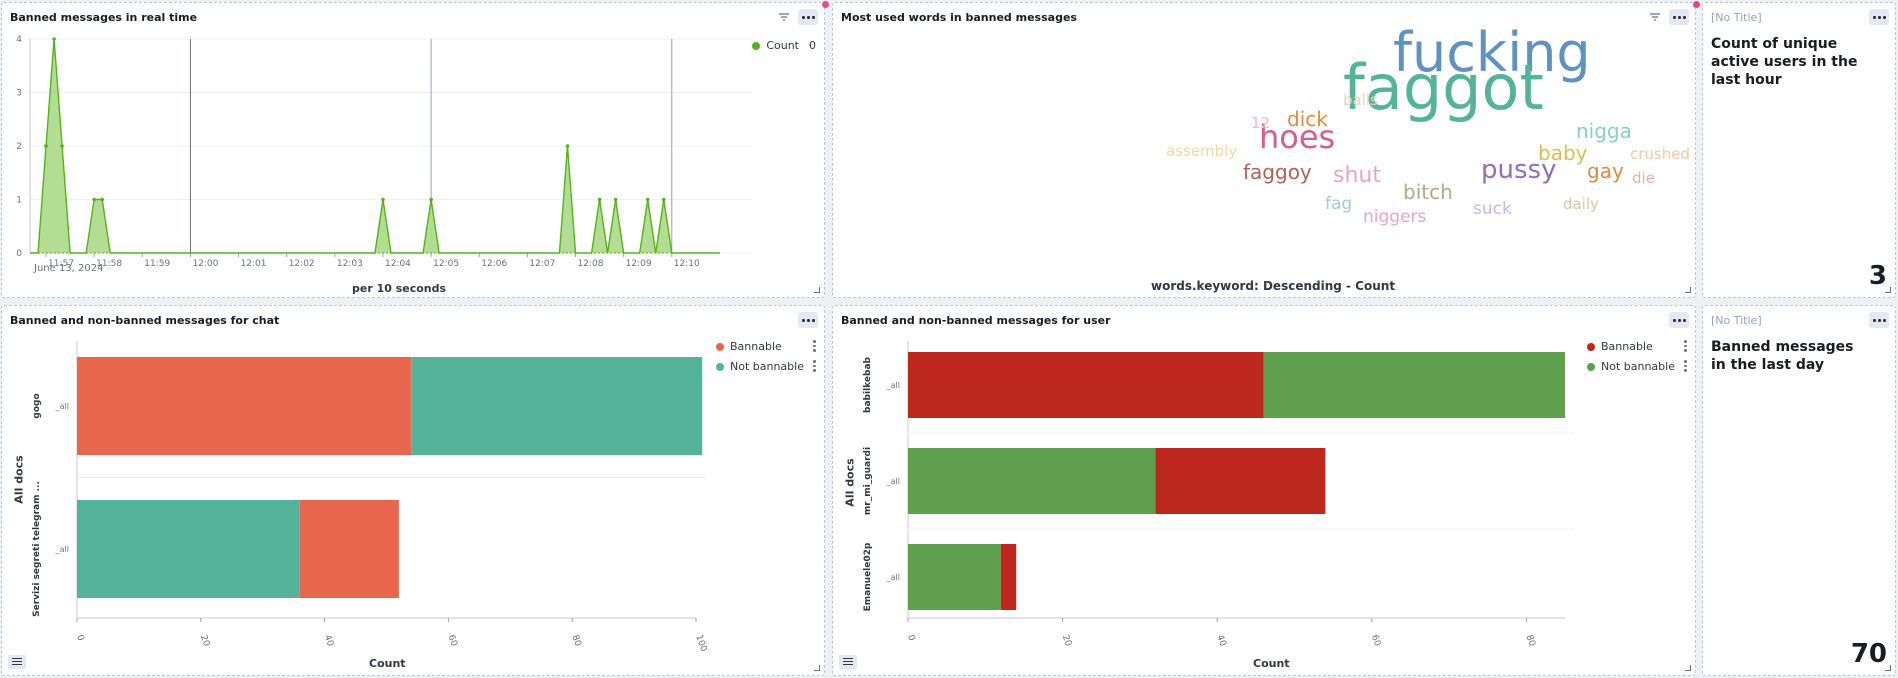  What do you see at coordinates (1443, 88) in the screenshot?
I see `word-cloud-word: faggot` at bounding box center [1443, 88].